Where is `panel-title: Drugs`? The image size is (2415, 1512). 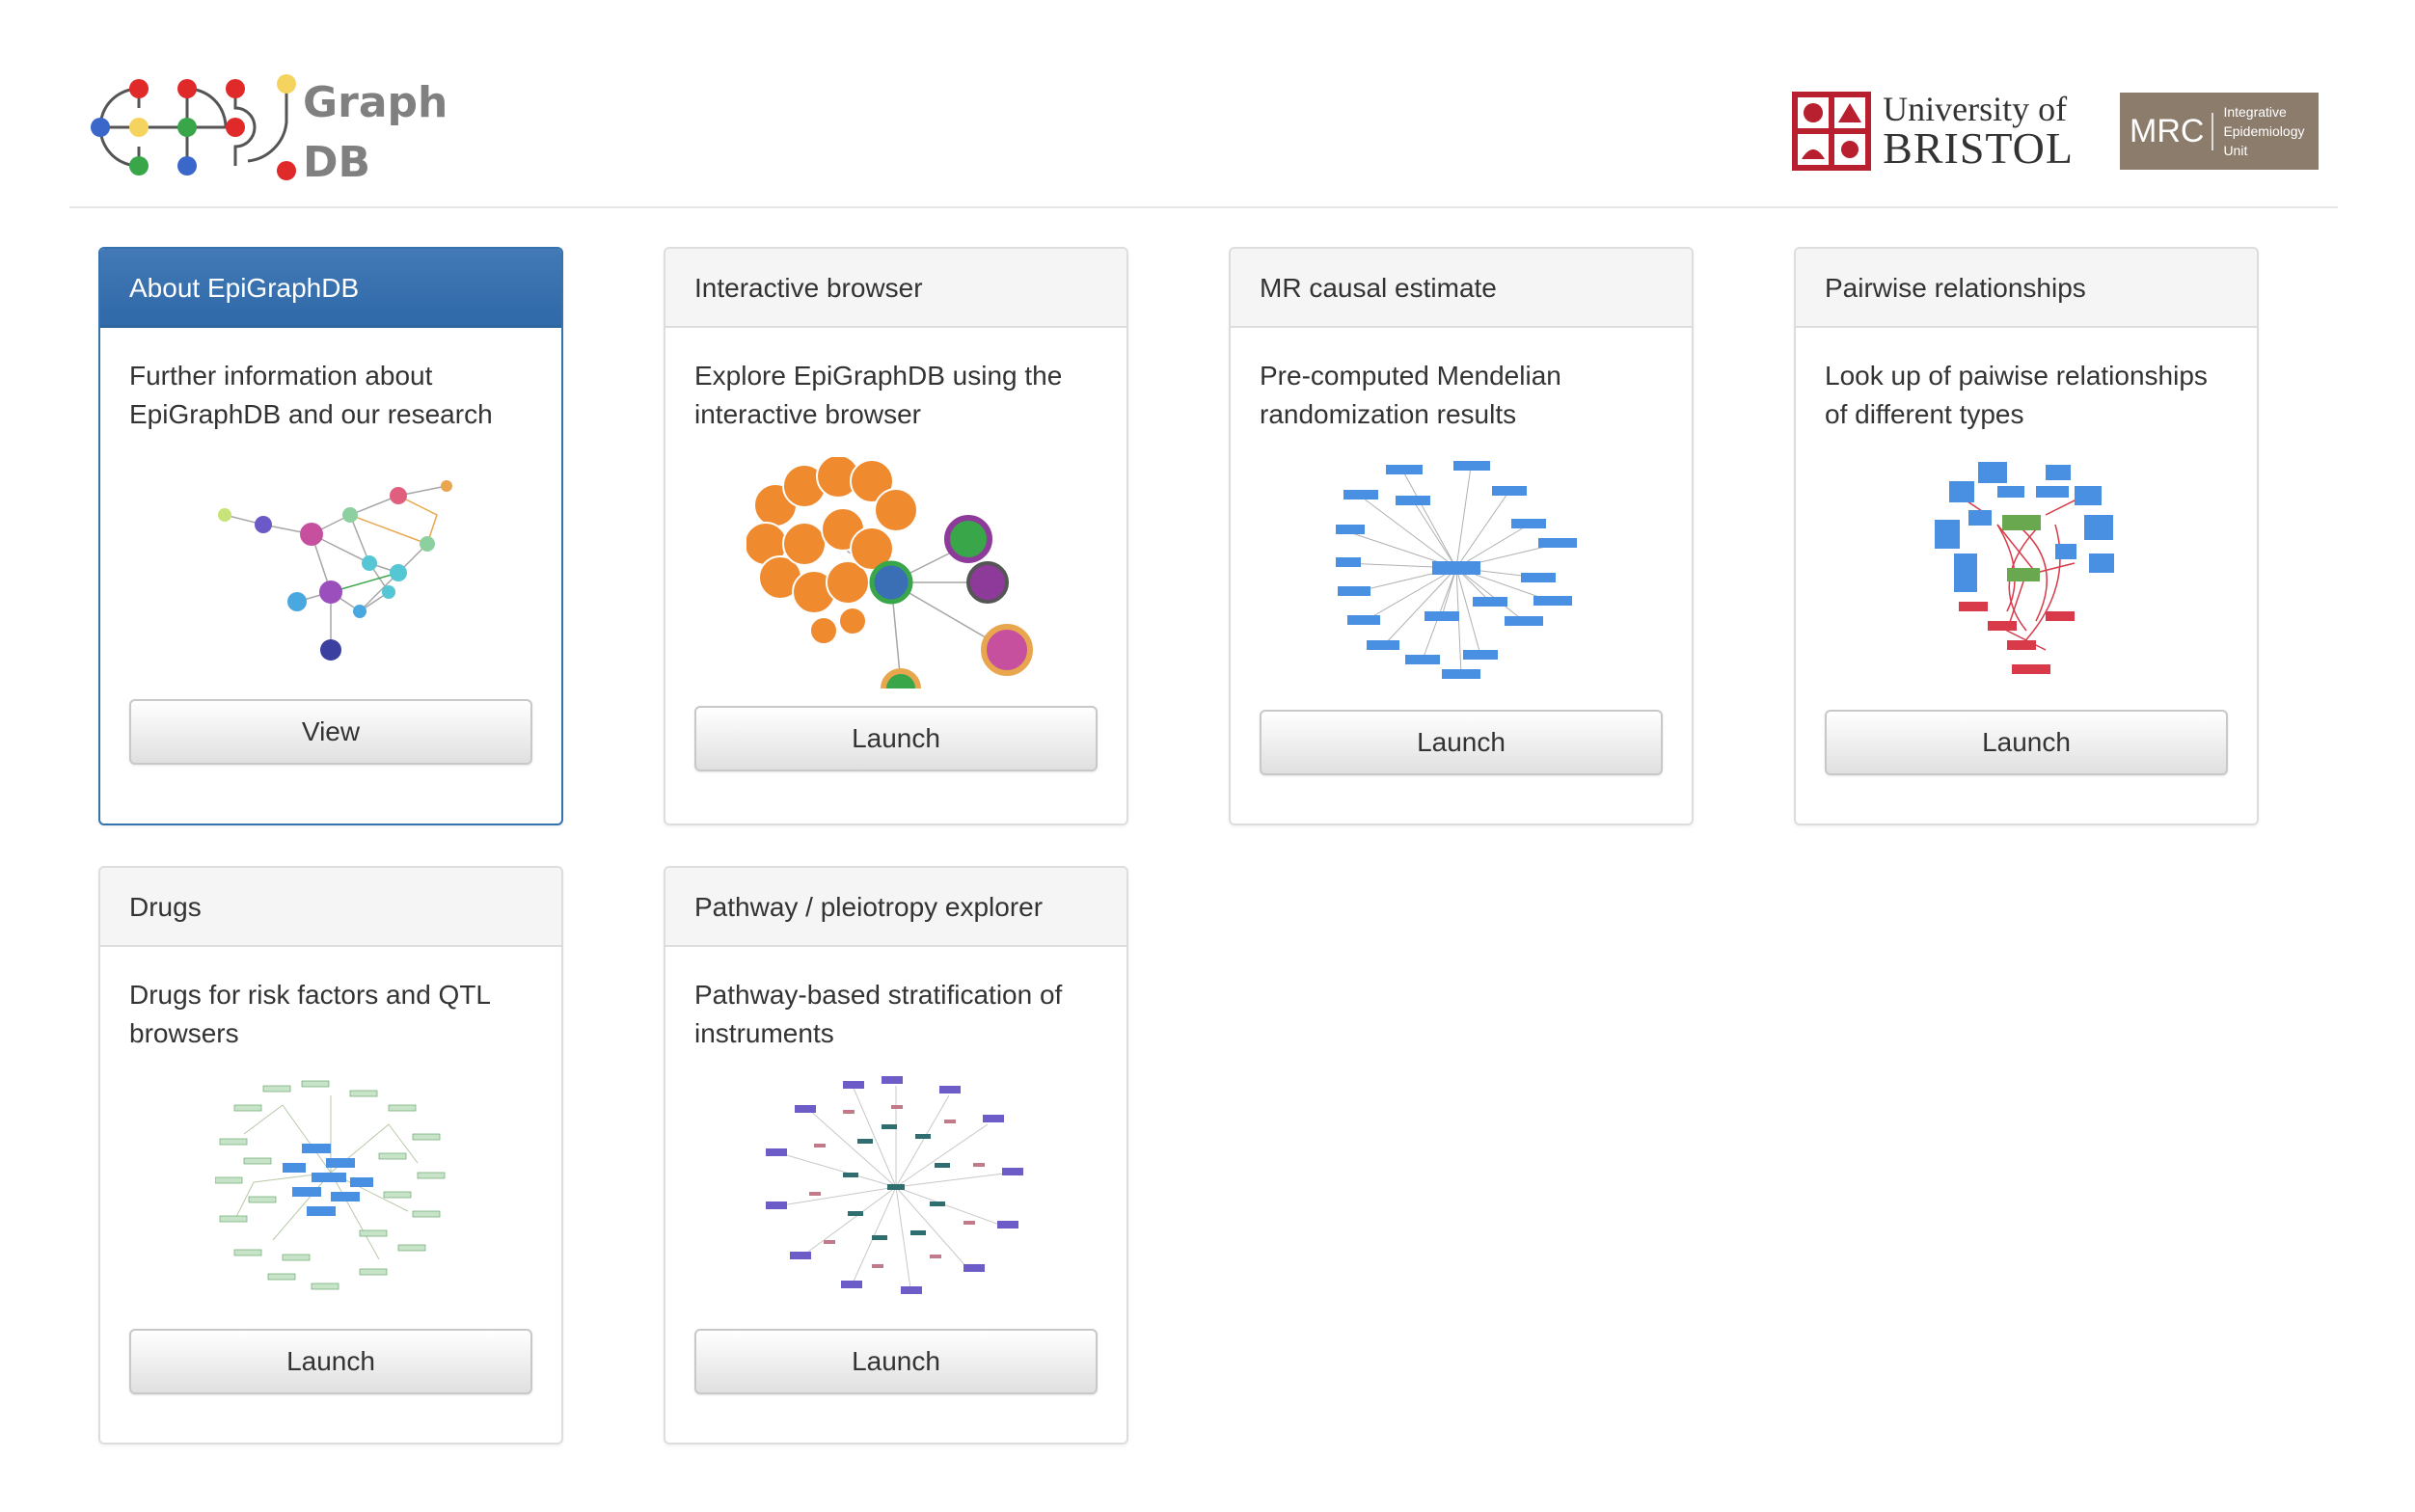 panel-title: Drugs is located at coordinates (331, 907).